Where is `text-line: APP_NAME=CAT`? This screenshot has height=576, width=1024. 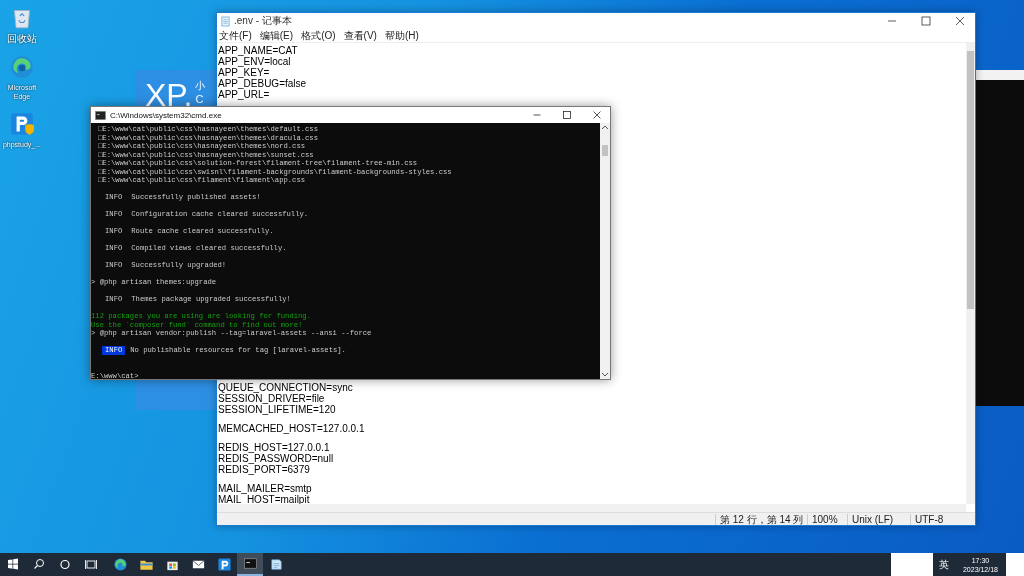
text-line: APP_NAME=CAT is located at coordinates (258, 50).